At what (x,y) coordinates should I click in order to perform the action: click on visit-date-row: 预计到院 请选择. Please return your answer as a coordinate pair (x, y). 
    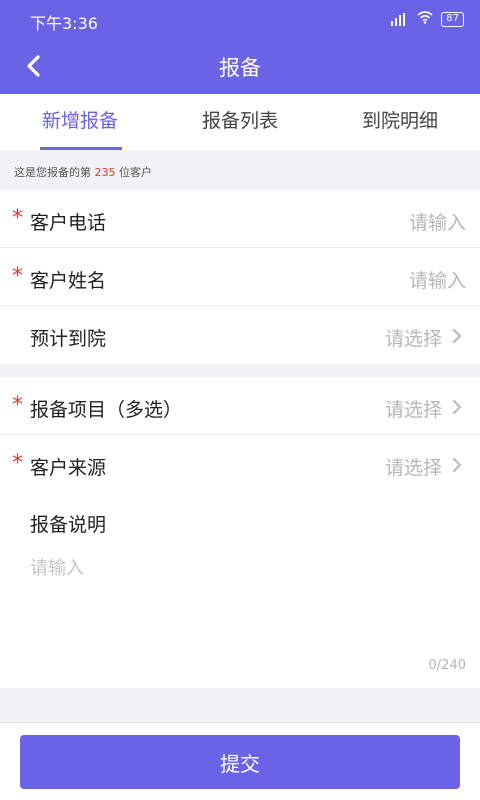
    Looking at the image, I should click on (240, 335).